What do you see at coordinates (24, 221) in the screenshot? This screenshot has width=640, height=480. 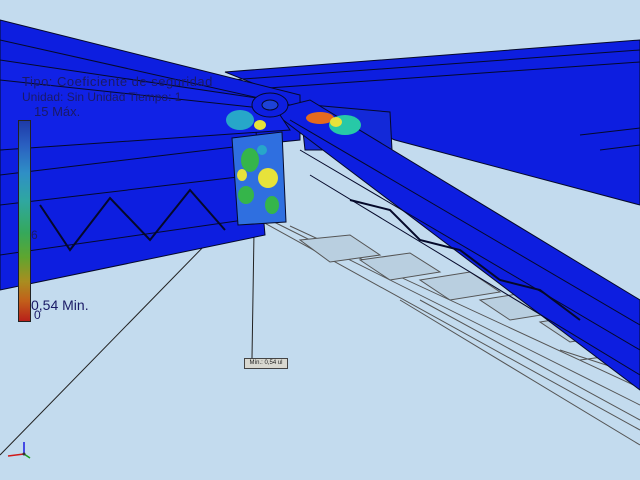 I see `color-legend-bar` at bounding box center [24, 221].